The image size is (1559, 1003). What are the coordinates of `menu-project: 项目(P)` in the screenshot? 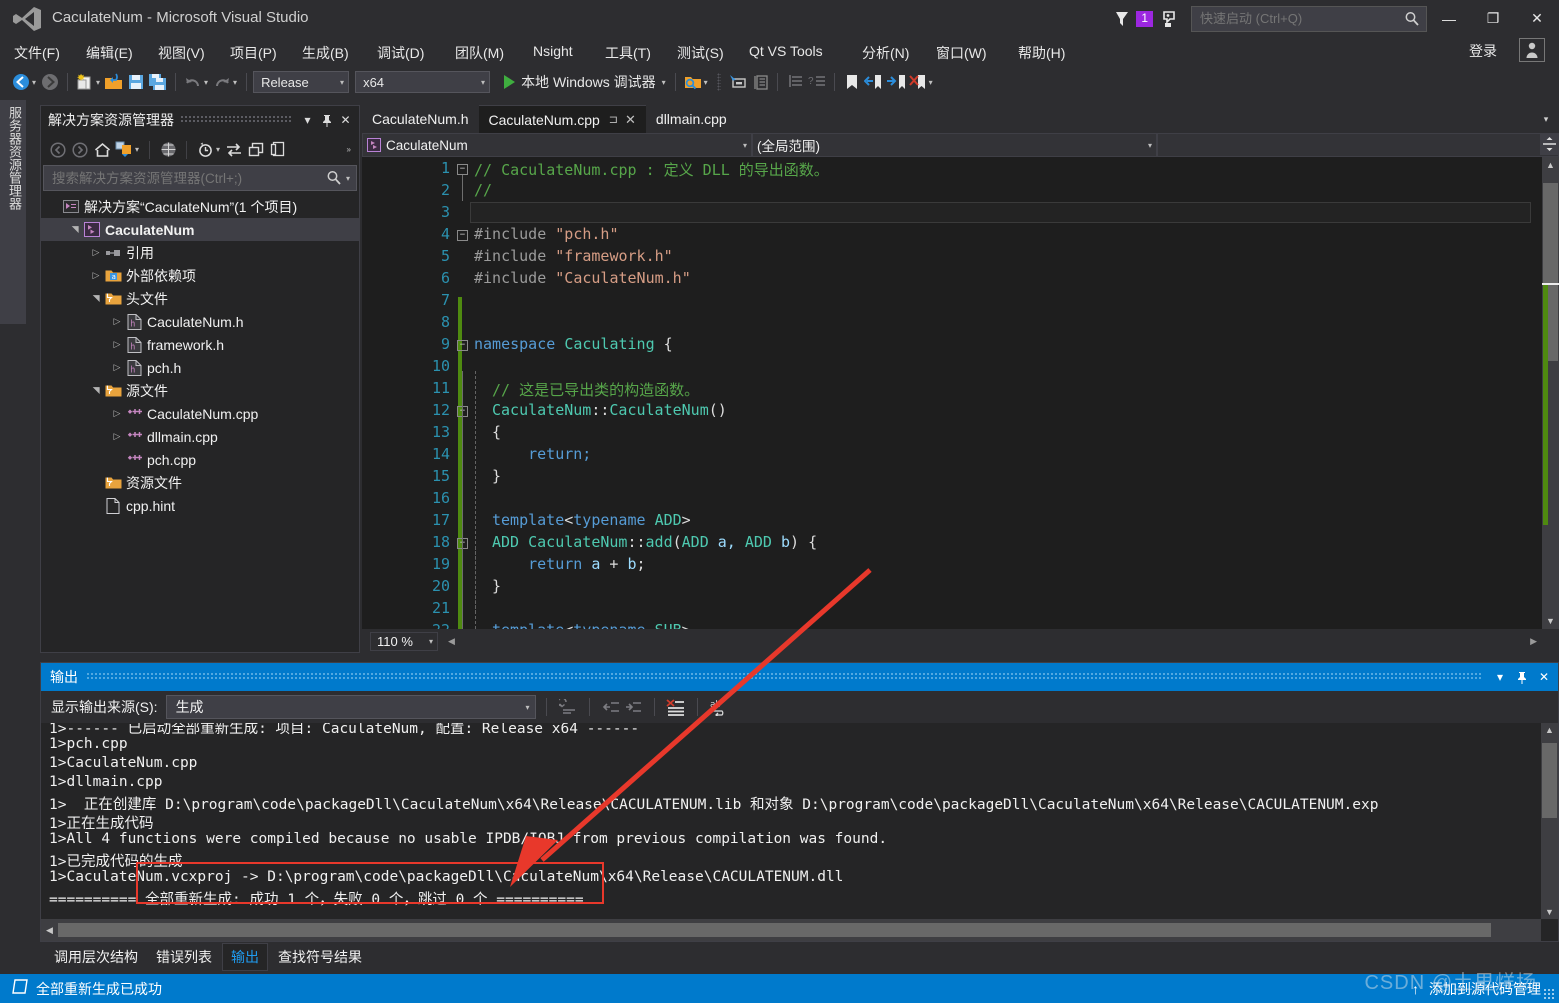 It's located at (253, 53).